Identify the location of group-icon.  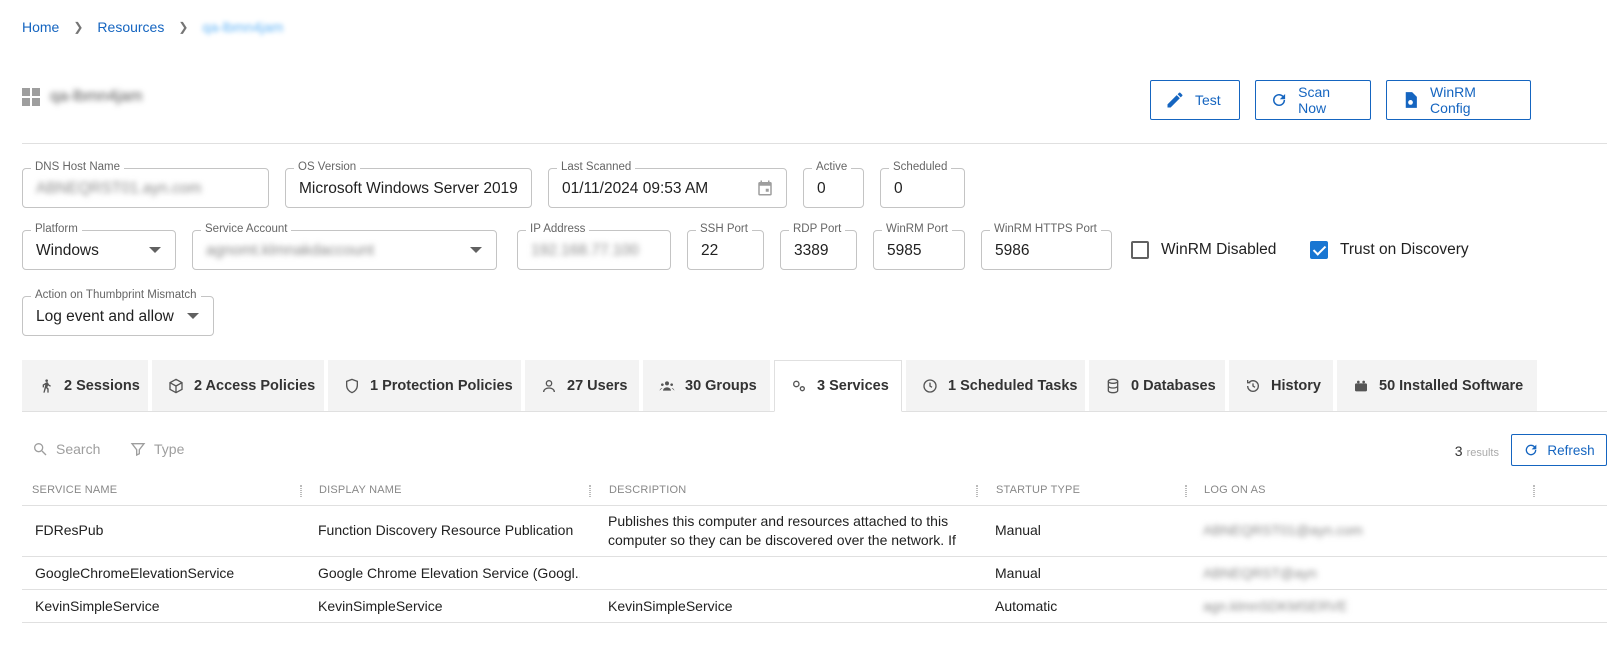
(667, 385).